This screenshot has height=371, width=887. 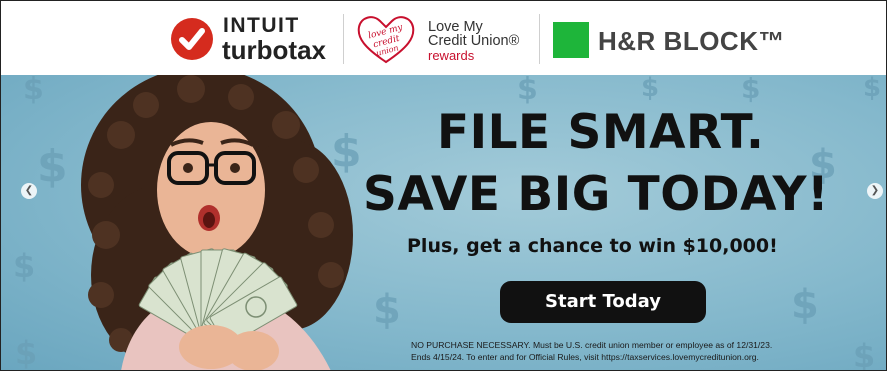 I want to click on love-my-credit-union-heart-logo: love my credit union, so click(x=386, y=40).